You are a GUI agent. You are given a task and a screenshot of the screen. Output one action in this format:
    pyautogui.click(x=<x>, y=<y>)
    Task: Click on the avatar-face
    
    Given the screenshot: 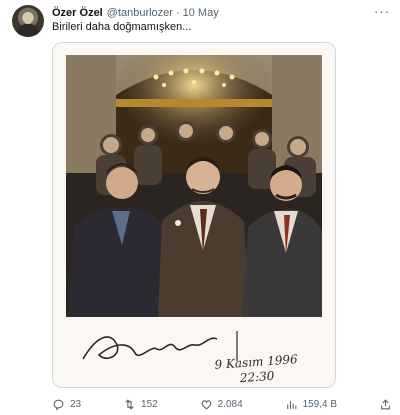 What is the action you would take?
    pyautogui.click(x=28, y=18)
    